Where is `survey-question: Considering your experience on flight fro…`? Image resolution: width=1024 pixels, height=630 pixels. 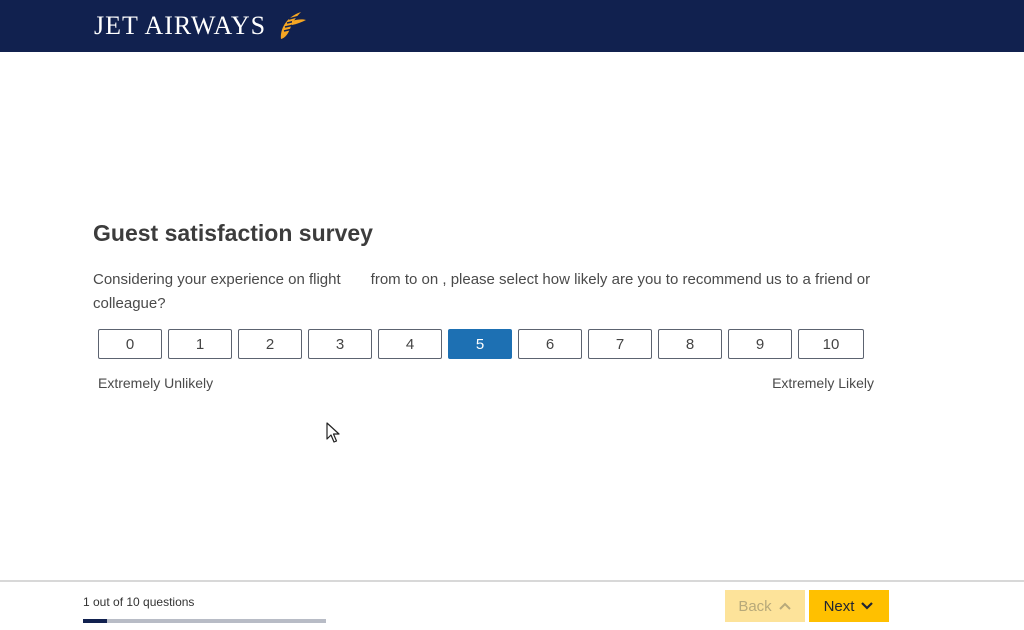
survey-question: Considering your experience on flight fro… is located at coordinates (488, 292).